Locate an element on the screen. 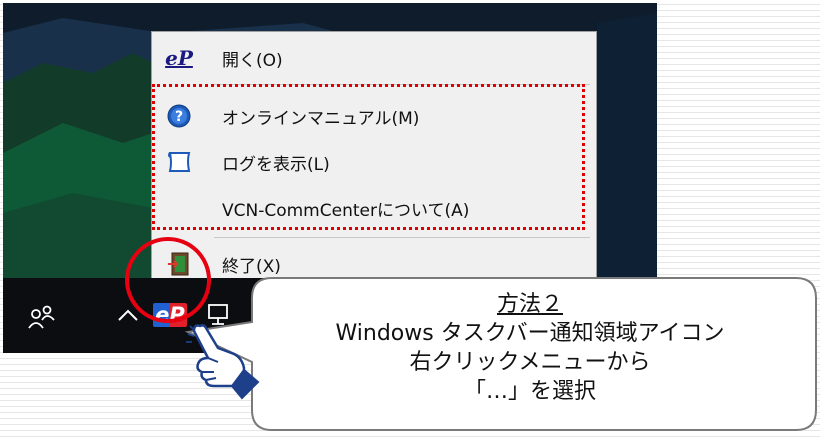 This screenshot has height=437, width=820. callout-title: 方法２ is located at coordinates (529, 304).